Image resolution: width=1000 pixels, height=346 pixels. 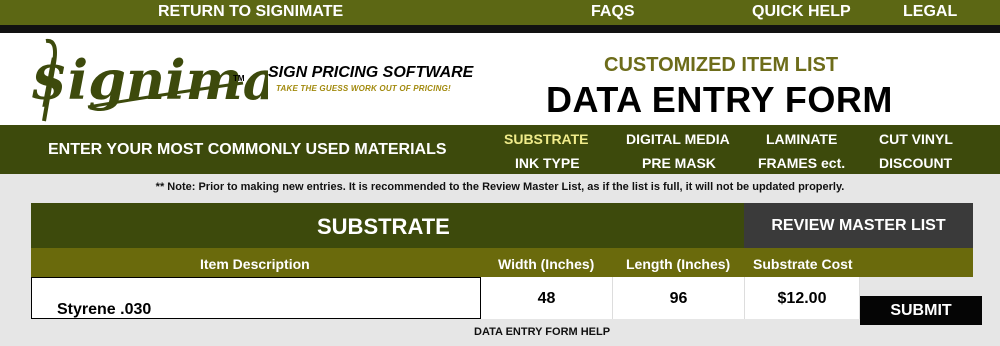 I want to click on submit-button: SUBMIT, so click(x=921, y=310).